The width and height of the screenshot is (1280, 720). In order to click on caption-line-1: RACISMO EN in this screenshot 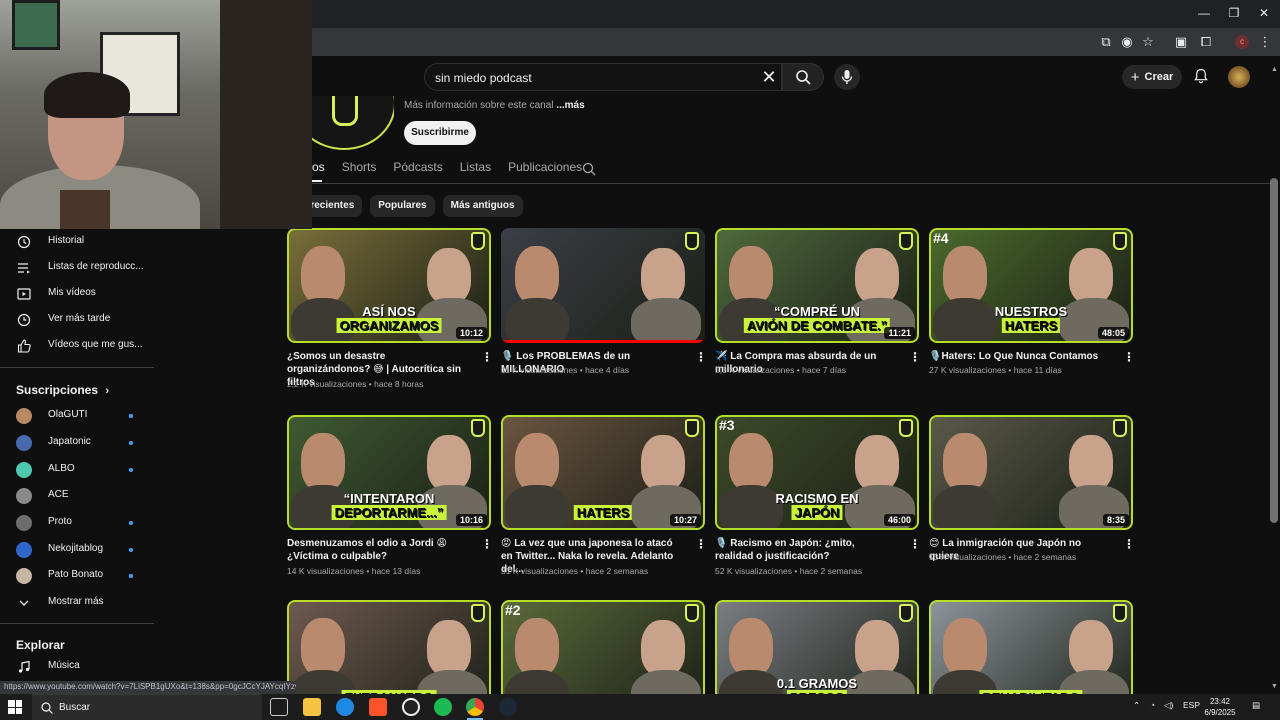, I will do `click(817, 498)`.